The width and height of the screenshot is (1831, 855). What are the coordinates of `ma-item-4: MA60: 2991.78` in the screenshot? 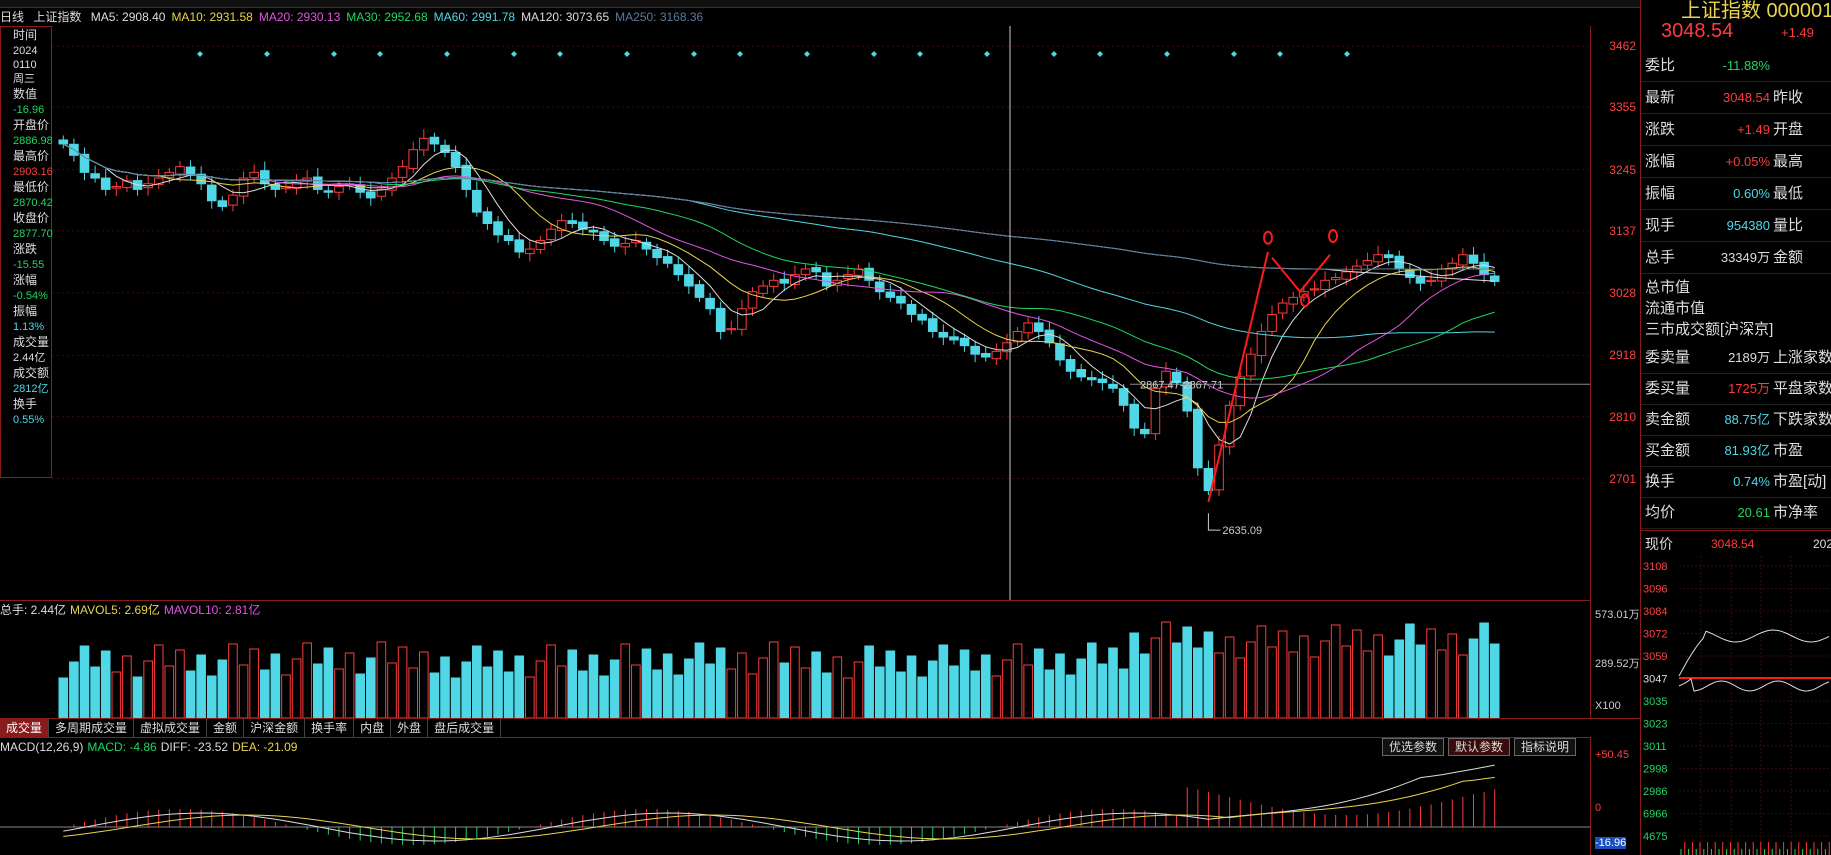 It's located at (474, 17).